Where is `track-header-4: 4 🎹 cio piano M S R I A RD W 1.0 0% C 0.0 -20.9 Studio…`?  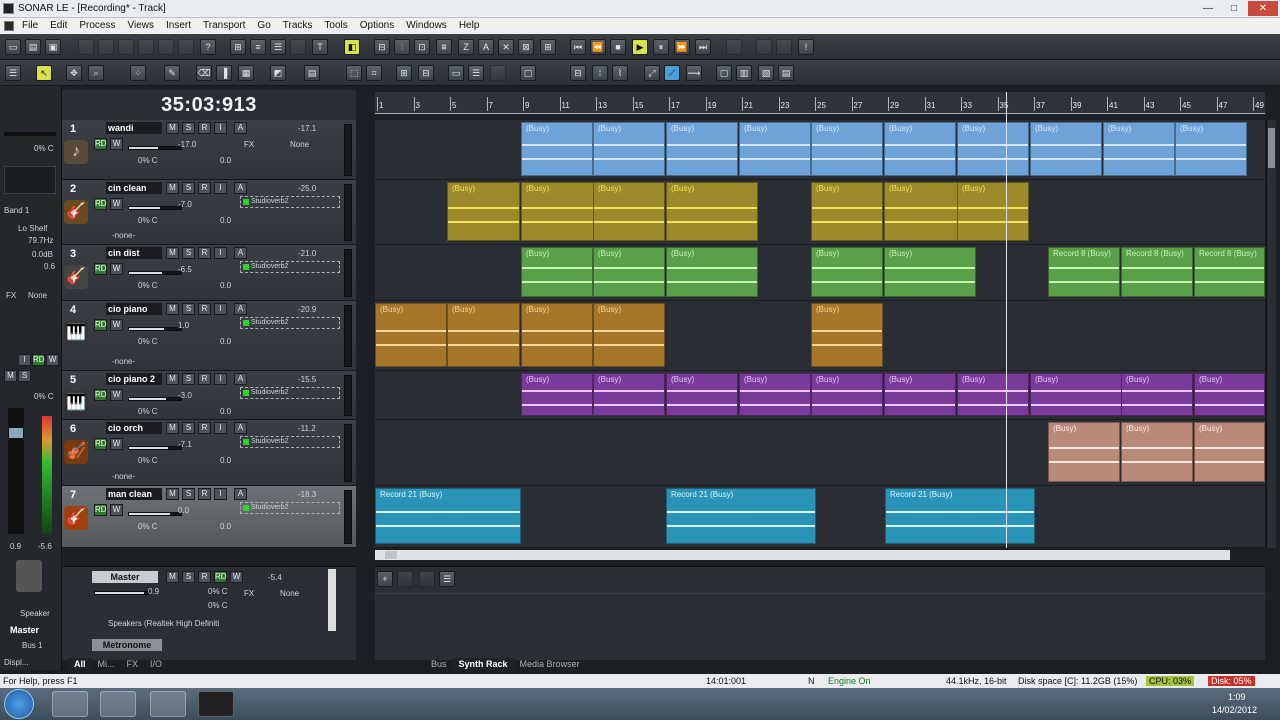
track-header-4: 4 🎹 cio piano M S R I A RD W 1.0 0% C 0.0 -20.9 Studio… is located at coordinates (209, 336).